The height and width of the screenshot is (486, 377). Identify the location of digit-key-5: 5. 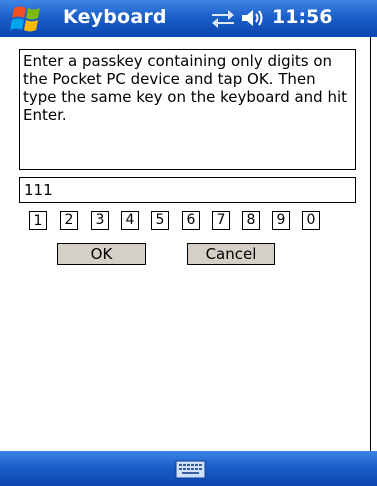
(160, 220).